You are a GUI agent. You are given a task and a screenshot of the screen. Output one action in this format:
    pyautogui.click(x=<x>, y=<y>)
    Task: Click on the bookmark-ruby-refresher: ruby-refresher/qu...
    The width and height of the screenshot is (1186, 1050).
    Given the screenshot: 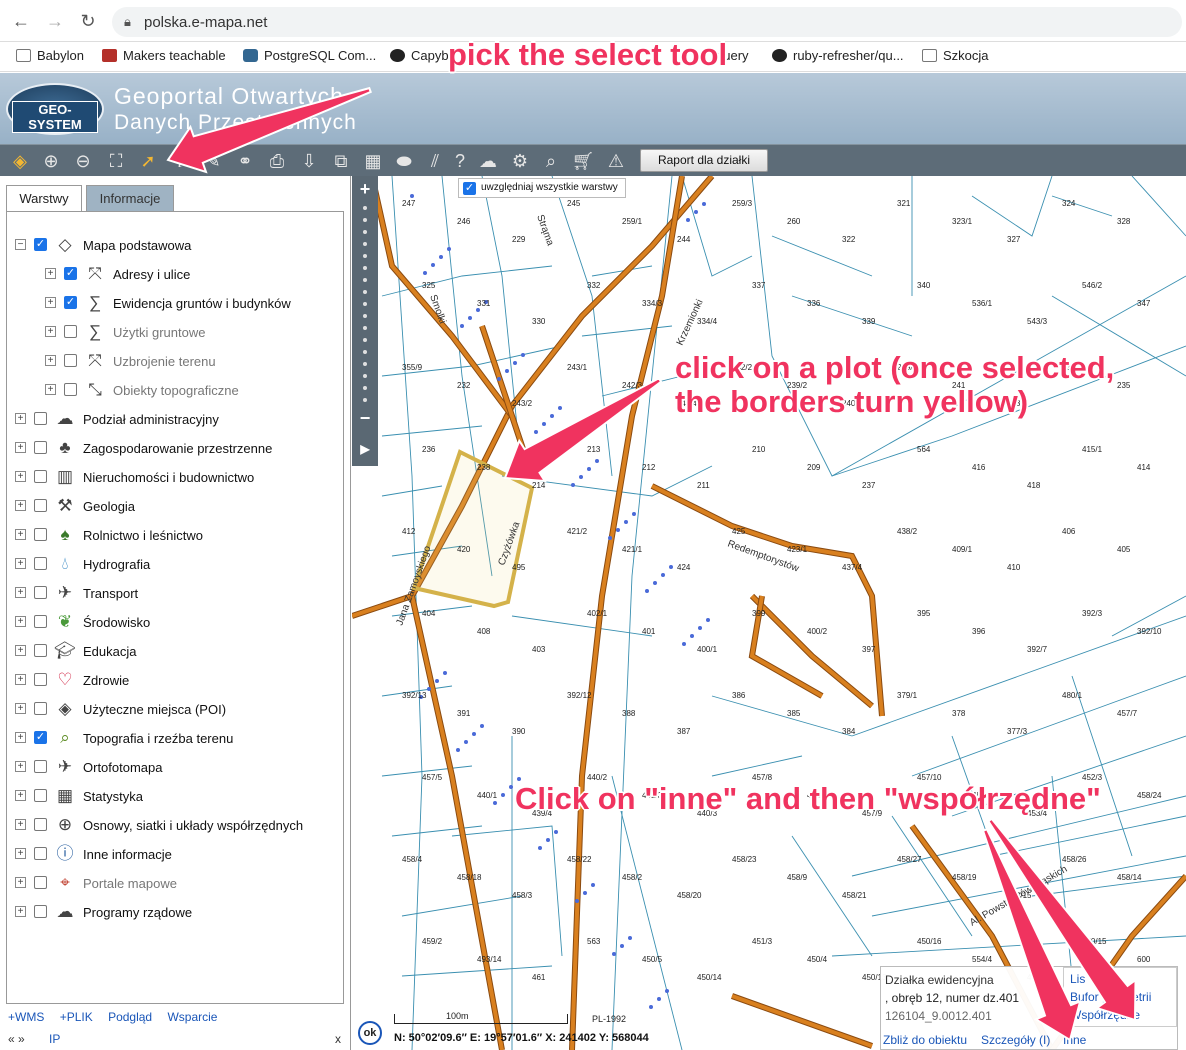 What is the action you would take?
    pyautogui.click(x=838, y=55)
    